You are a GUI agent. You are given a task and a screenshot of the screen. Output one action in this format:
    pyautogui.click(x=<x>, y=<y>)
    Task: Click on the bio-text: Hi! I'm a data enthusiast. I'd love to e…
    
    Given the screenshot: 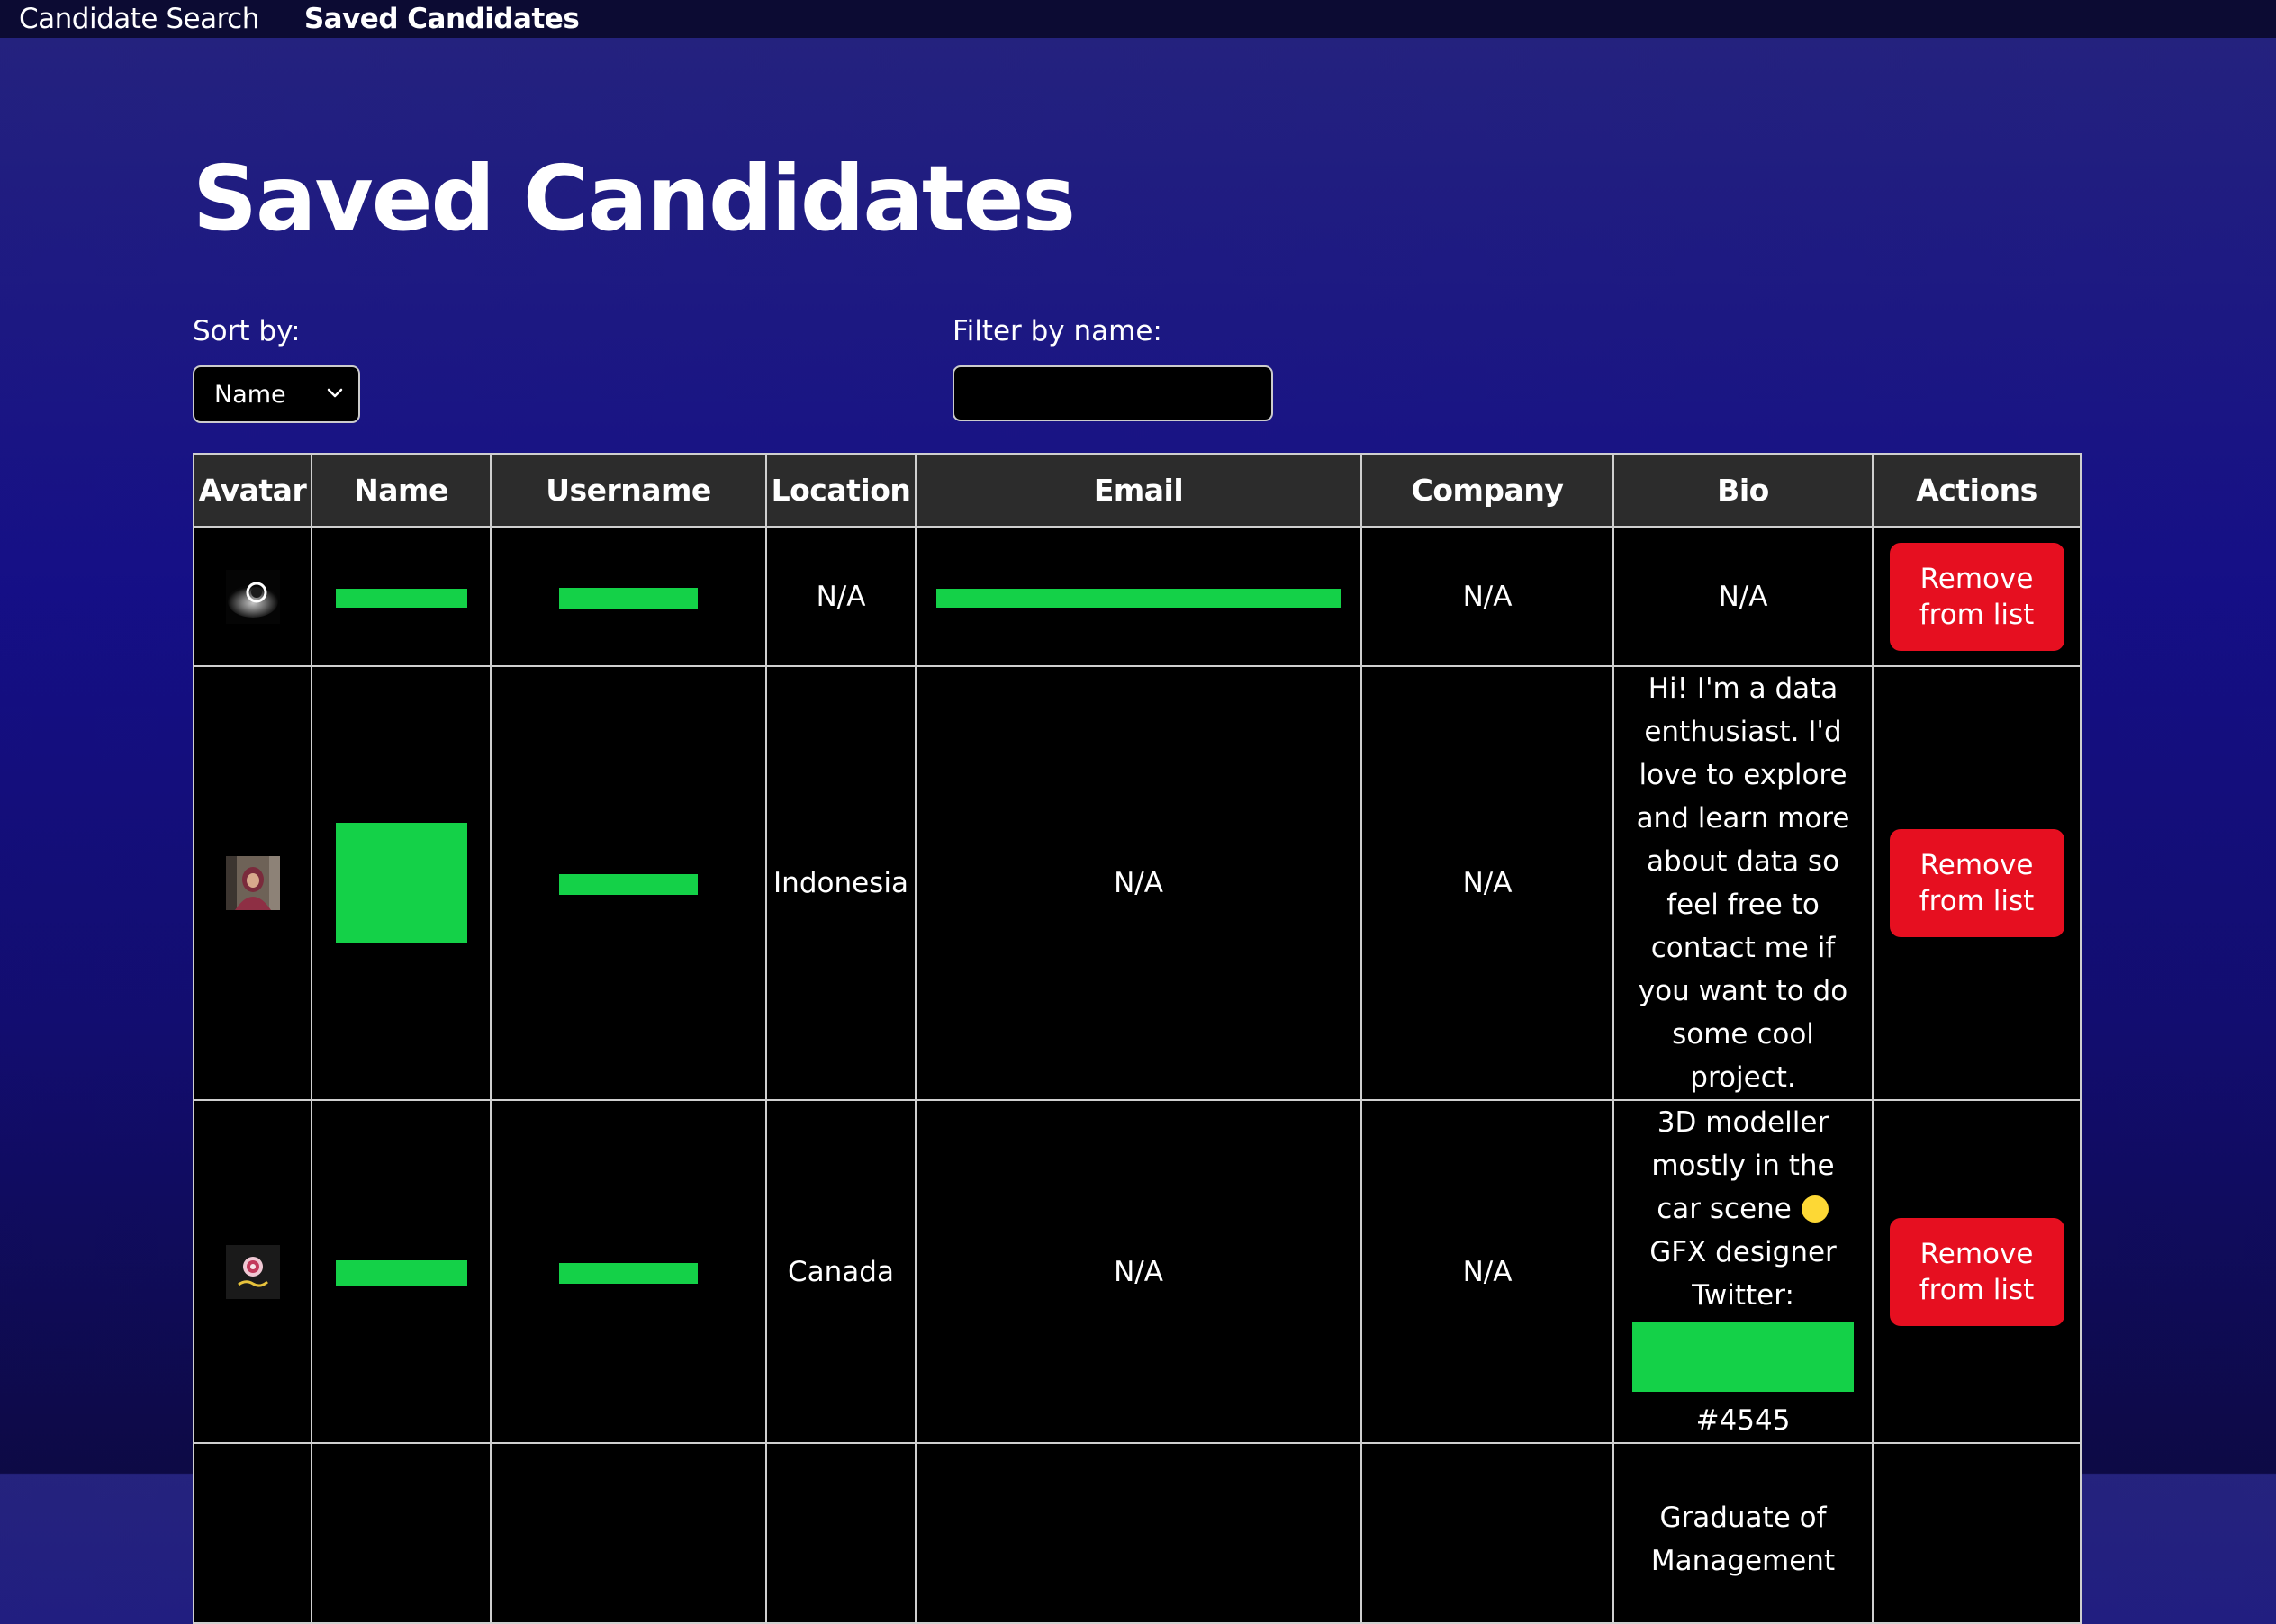 What is the action you would take?
    pyautogui.click(x=1743, y=883)
    